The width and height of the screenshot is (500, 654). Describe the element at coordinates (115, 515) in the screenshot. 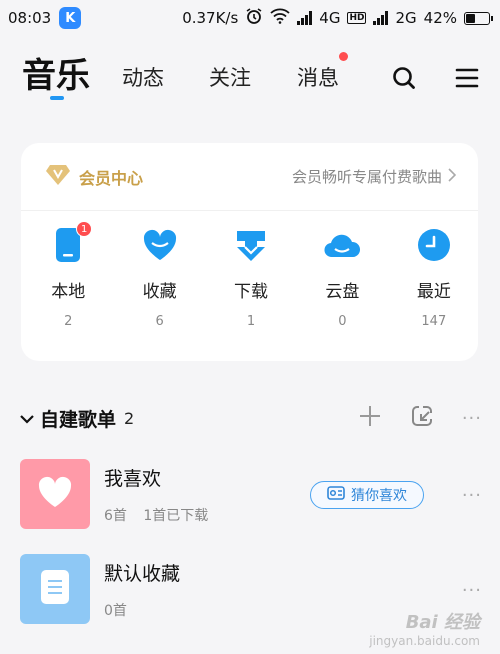

I see `playlist-song-count: 6首` at that location.